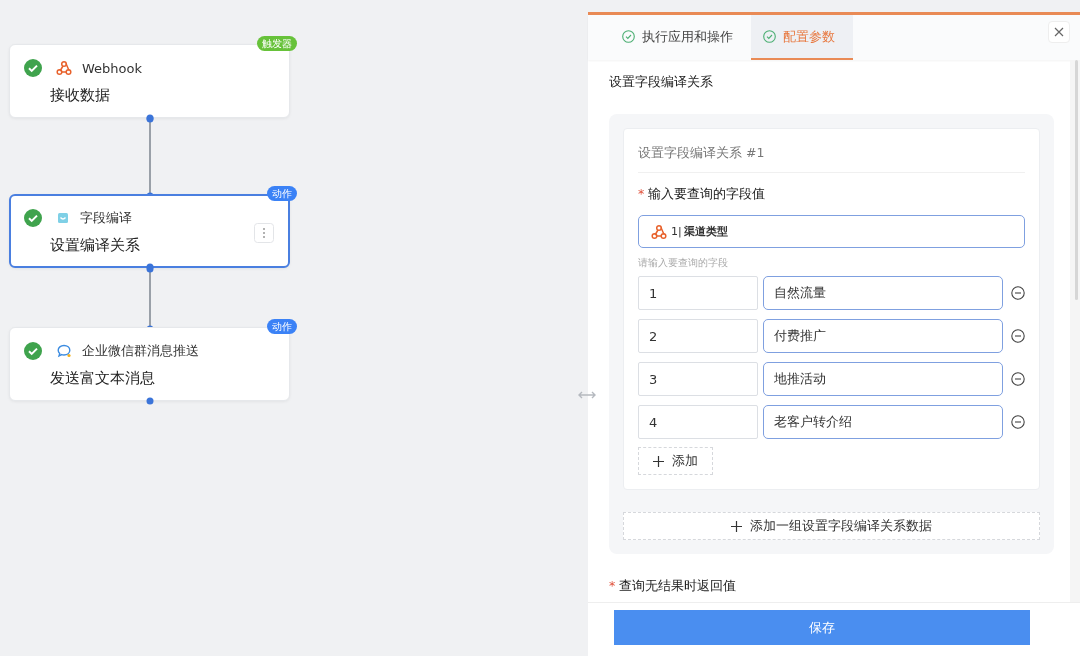 Image resolution: width=1080 pixels, height=656 pixels. I want to click on field-value-input: 1| 渠道类型, so click(831, 231).